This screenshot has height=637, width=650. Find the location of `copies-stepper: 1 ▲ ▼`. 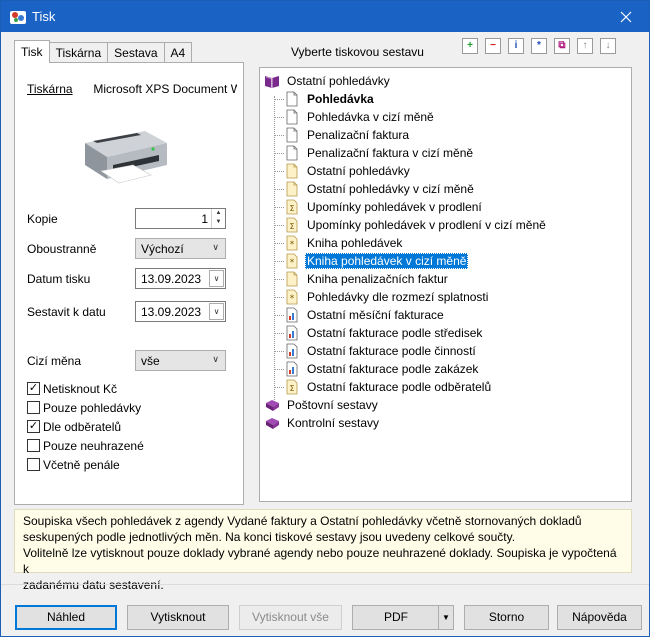

copies-stepper: 1 ▲ ▼ is located at coordinates (180, 218).